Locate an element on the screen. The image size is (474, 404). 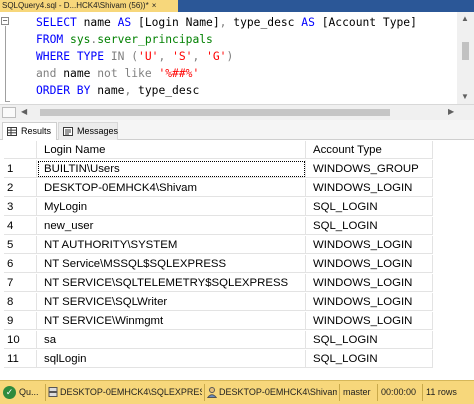
table-row: 5 NT AUTHORITY\SYSTEM WINDOWS_LOGIN is located at coordinates (237, 245).